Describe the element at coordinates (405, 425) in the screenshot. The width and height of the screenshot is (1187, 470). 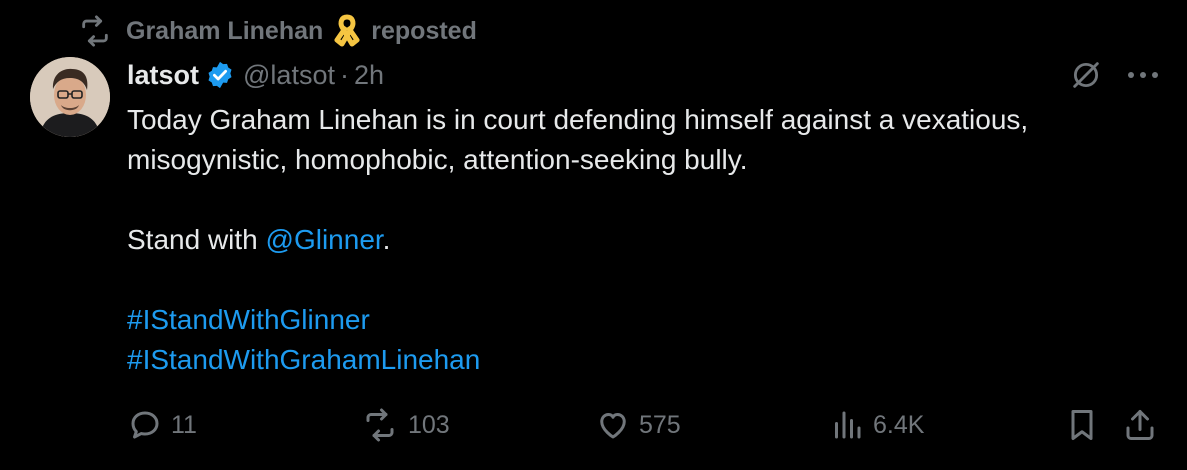
I see `retweet-button: 103` at that location.